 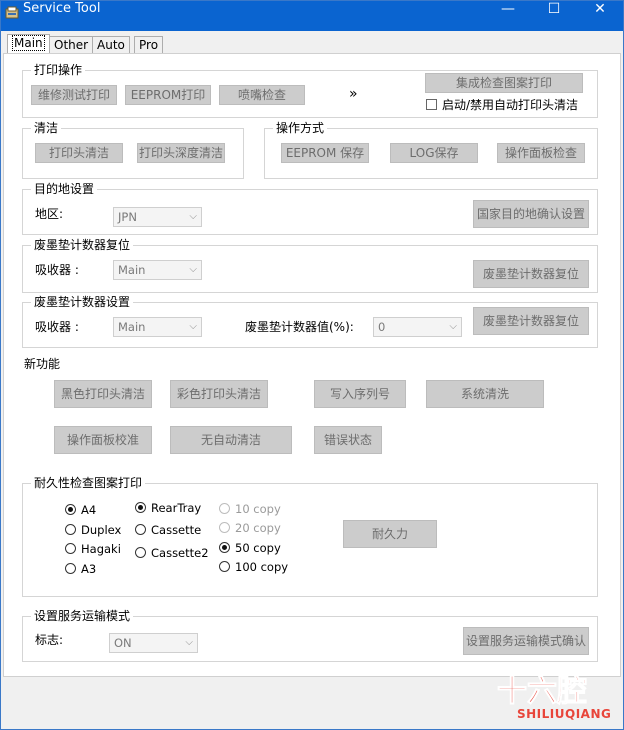 I want to click on feed-cassette-radio, so click(x=140, y=529).